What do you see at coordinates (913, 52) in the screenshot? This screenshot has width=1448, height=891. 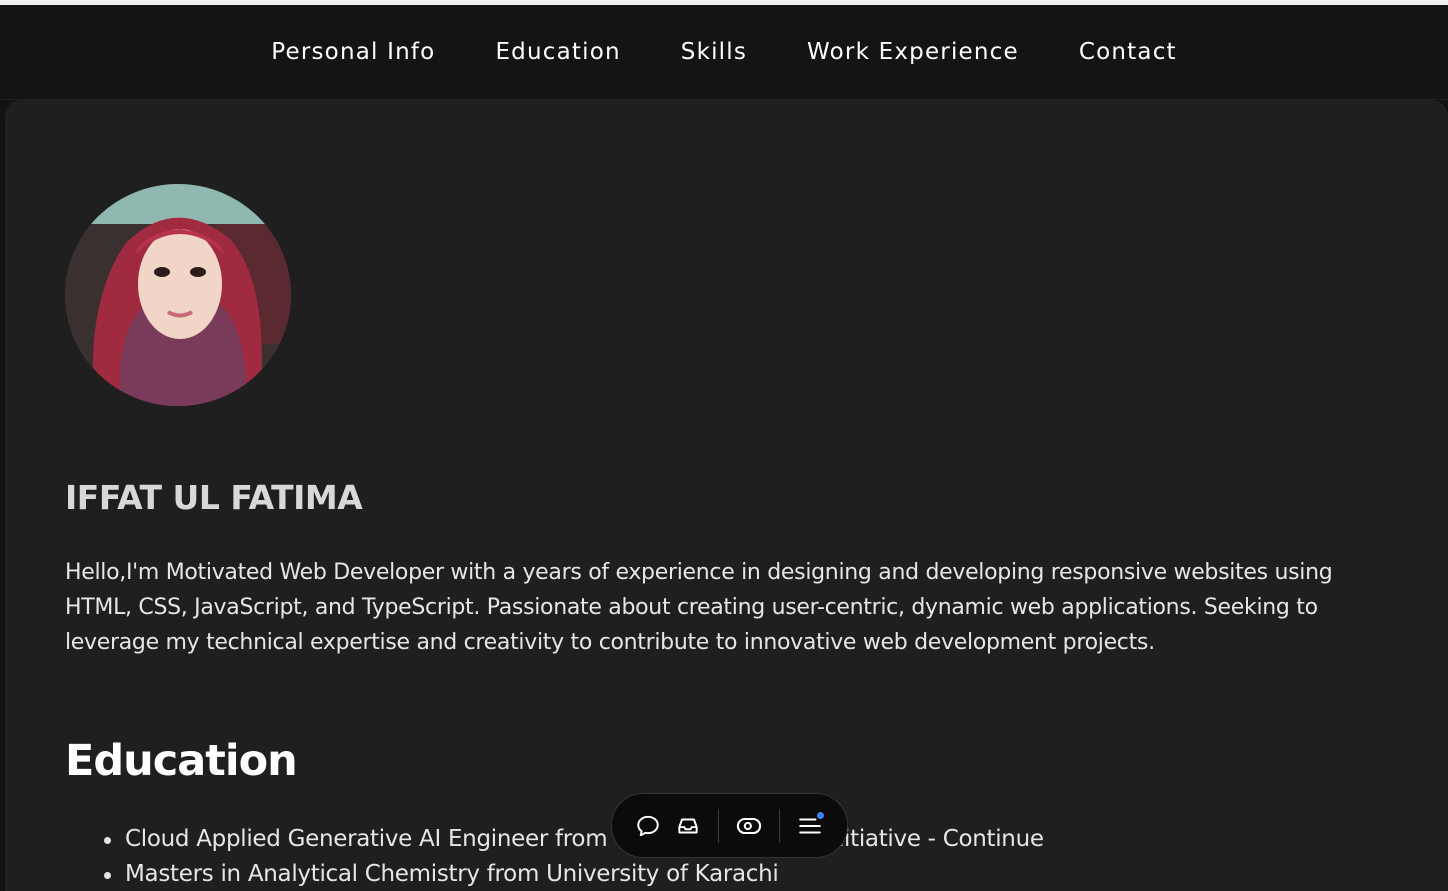 I see `nav-link-work-experience: Work Experience` at bounding box center [913, 52].